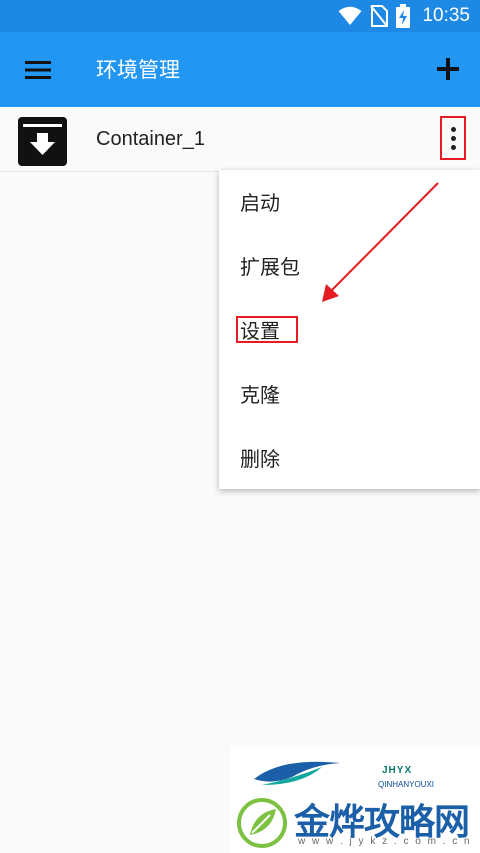 The height and width of the screenshot is (853, 480). I want to click on status-icons: 10:35, so click(404, 16).